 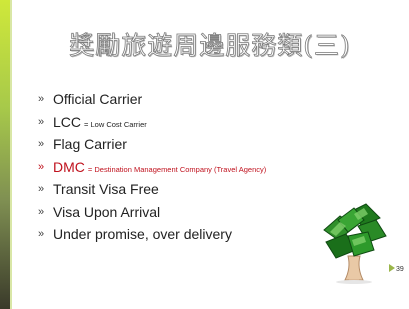 What do you see at coordinates (152, 99) in the screenshot?
I see `bullet-item-official-carrier: » Official Carrier` at bounding box center [152, 99].